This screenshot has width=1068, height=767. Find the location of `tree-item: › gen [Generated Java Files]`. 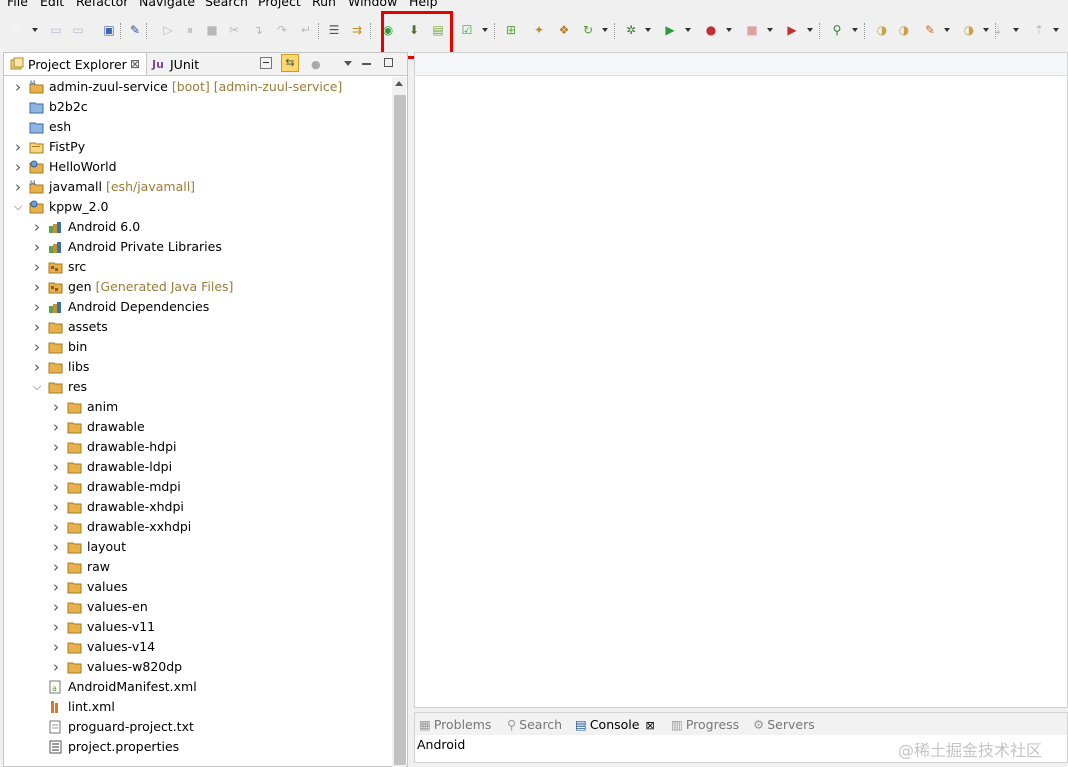

tree-item: › gen [Generated Java Files] is located at coordinates (197, 287).